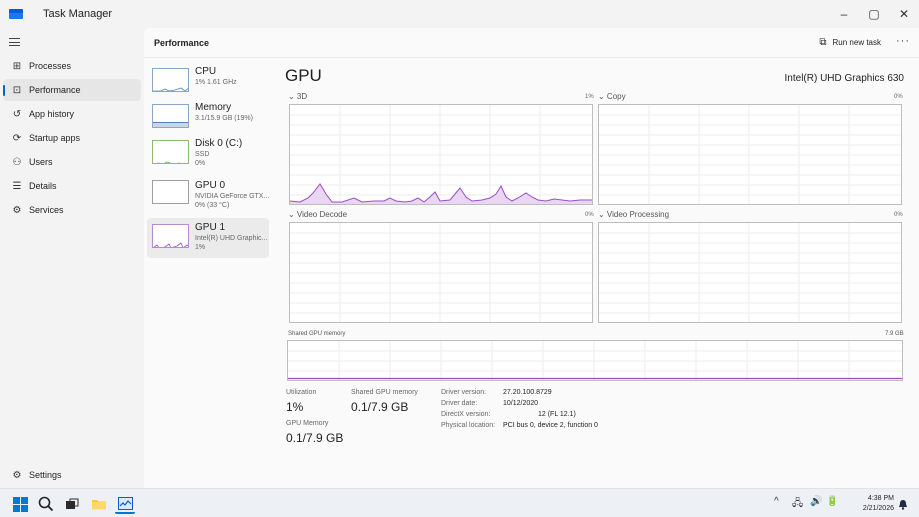 The width and height of the screenshot is (919, 517). I want to click on driver-version-label: Driver version:, so click(464, 392).